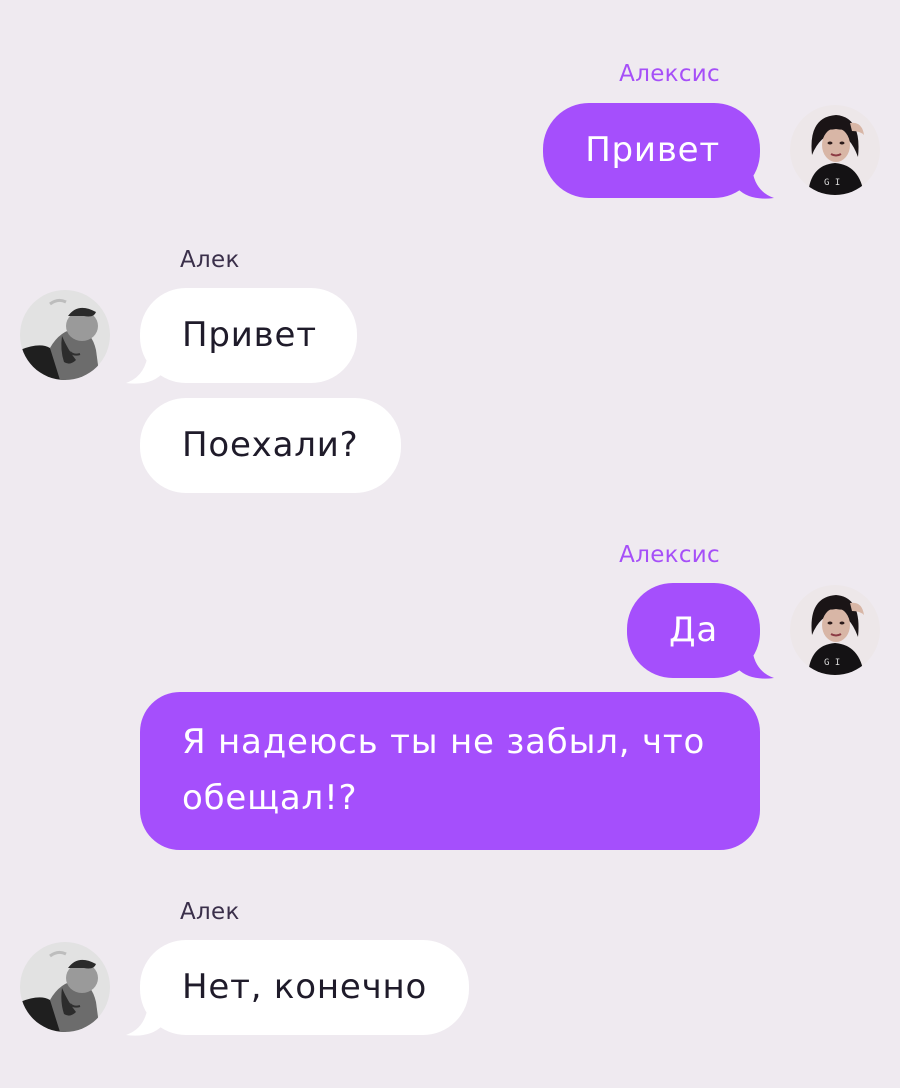 The height and width of the screenshot is (1088, 900). What do you see at coordinates (693, 630) in the screenshot?
I see `message-text: Да` at bounding box center [693, 630].